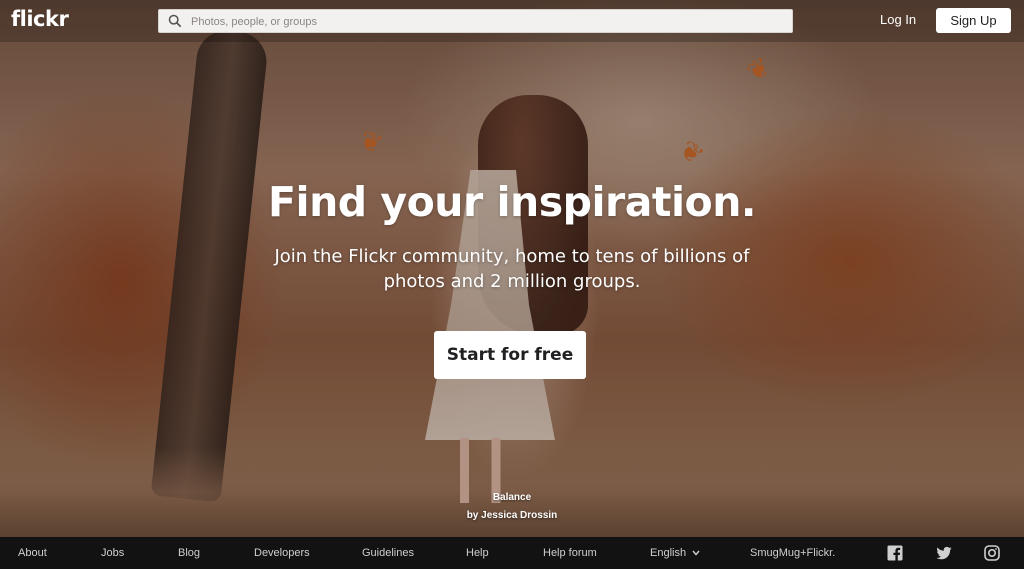 This screenshot has height=569, width=1024. I want to click on footer-link-guidelines: Guidelines, so click(388, 553).